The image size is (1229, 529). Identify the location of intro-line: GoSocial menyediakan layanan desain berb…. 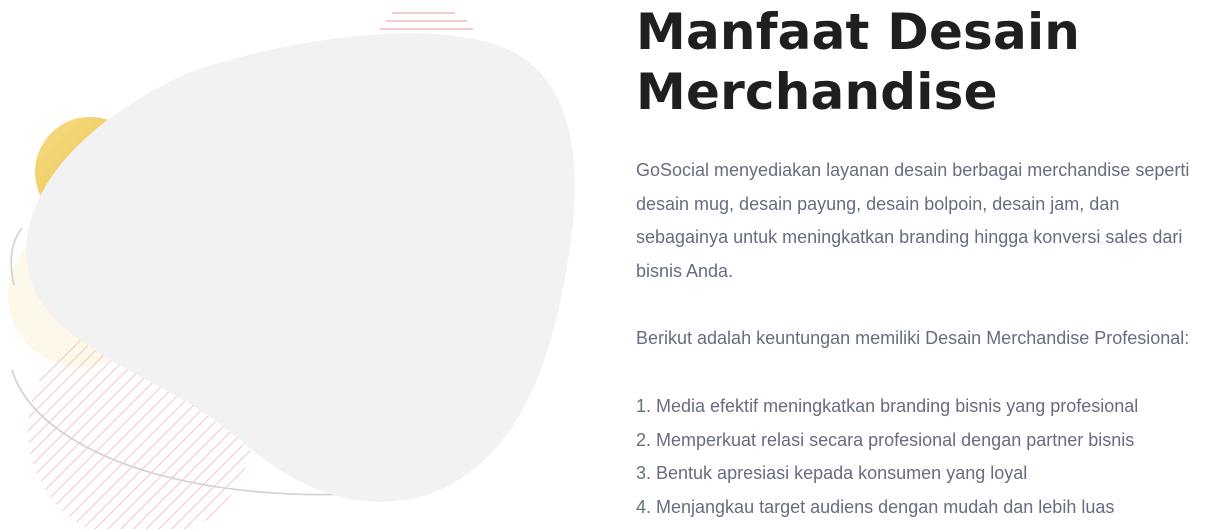
(913, 170).